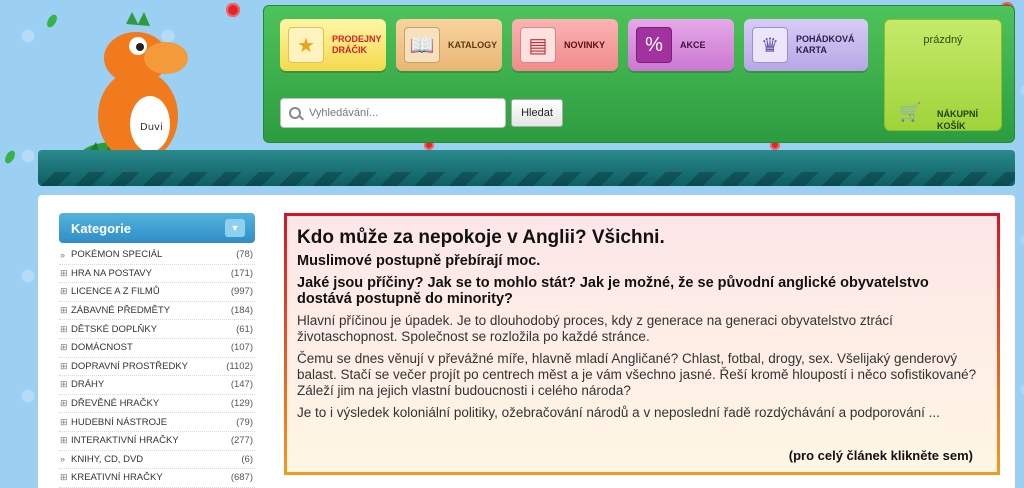 This screenshot has width=1024, height=488. I want to click on search-input, so click(404, 113).